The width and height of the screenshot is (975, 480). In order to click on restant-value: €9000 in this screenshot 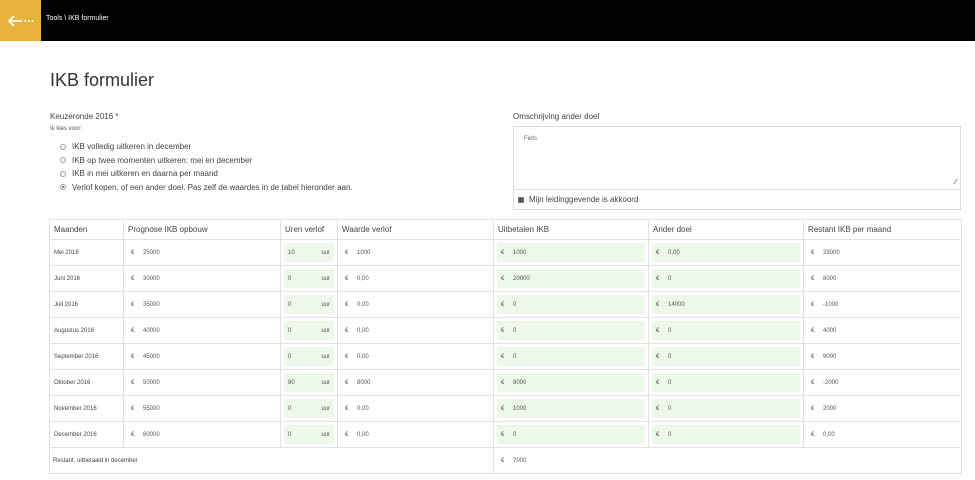, I will do `click(882, 356)`.